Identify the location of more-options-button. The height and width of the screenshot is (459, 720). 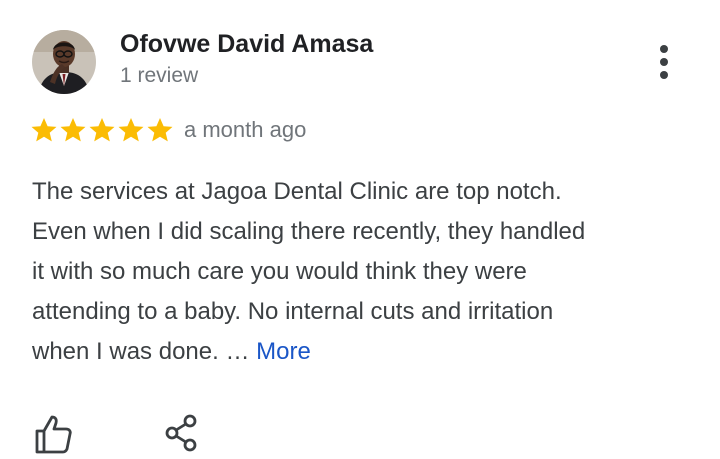
(664, 62).